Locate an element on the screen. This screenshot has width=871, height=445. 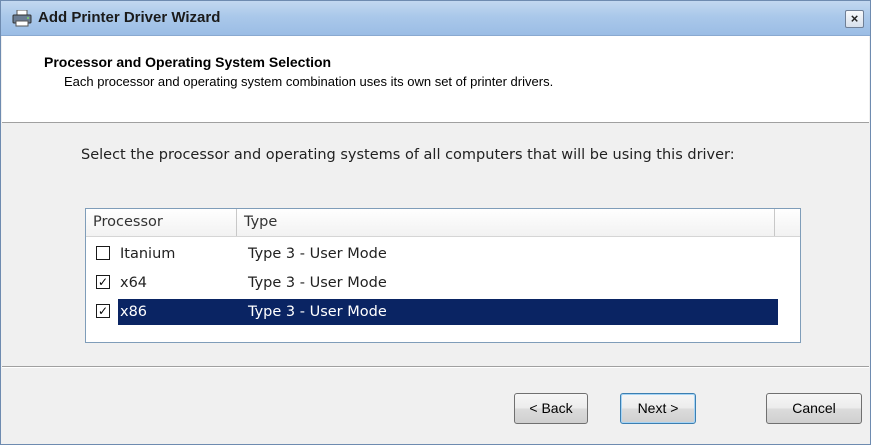
cancel-button: Cancel is located at coordinates (814, 408).